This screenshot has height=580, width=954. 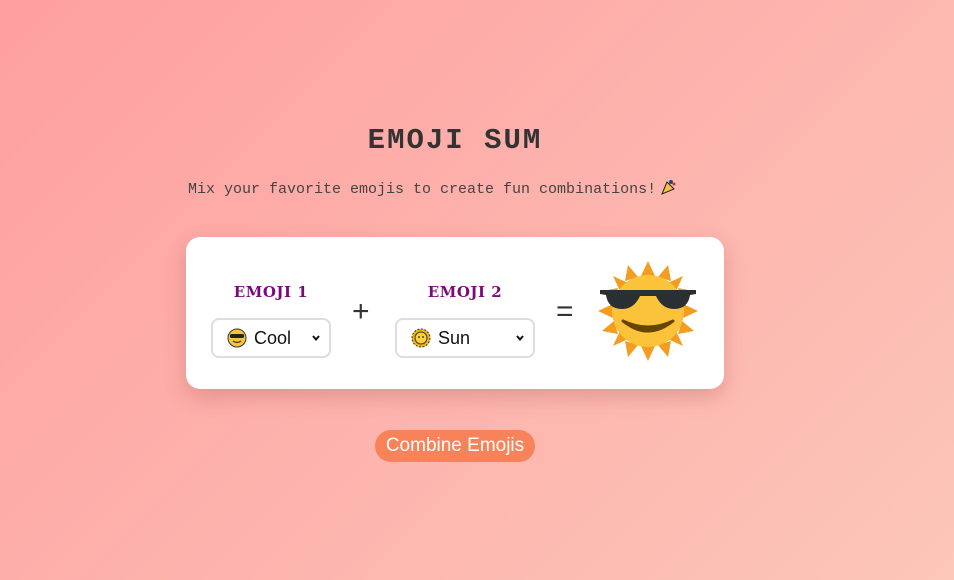 What do you see at coordinates (237, 338) in the screenshot?
I see `smiling-face-with-sunglasses-icon` at bounding box center [237, 338].